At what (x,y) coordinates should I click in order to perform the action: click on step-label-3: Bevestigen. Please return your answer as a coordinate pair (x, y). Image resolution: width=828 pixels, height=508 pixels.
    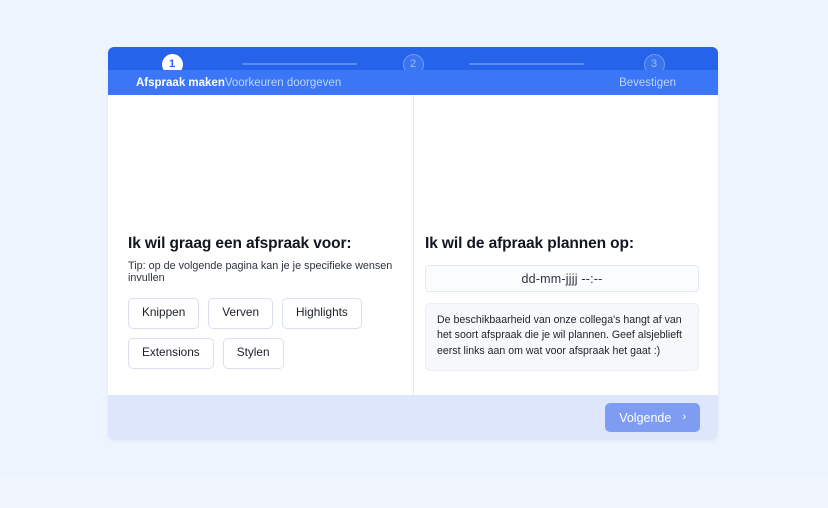
    Looking at the image, I should click on (647, 82).